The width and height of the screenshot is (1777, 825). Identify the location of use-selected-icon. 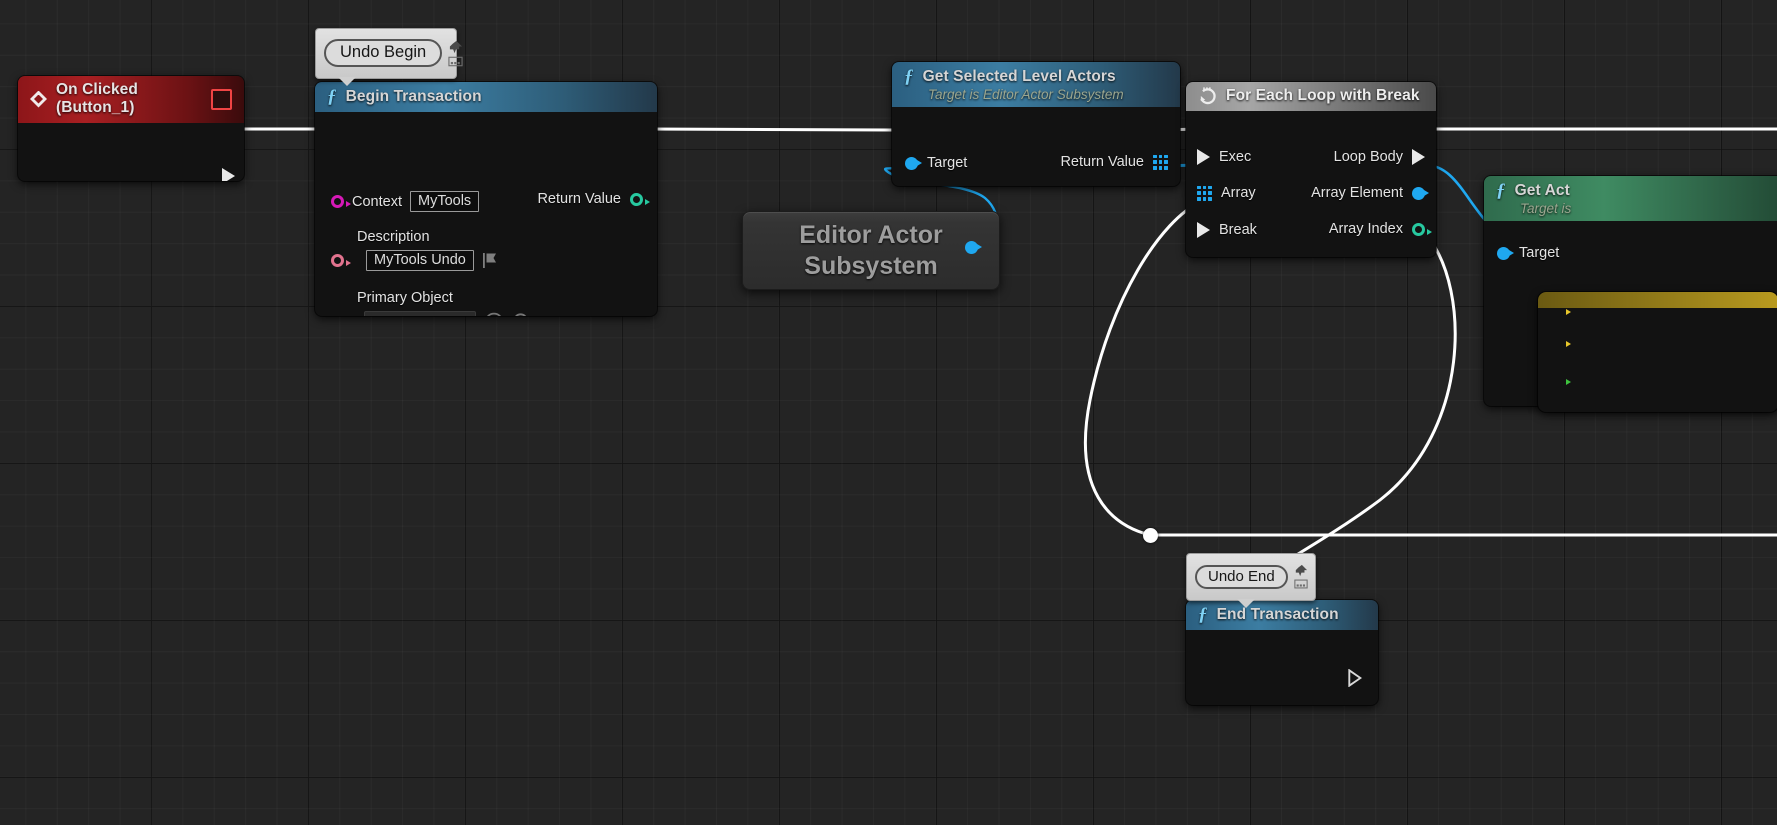
(494, 314).